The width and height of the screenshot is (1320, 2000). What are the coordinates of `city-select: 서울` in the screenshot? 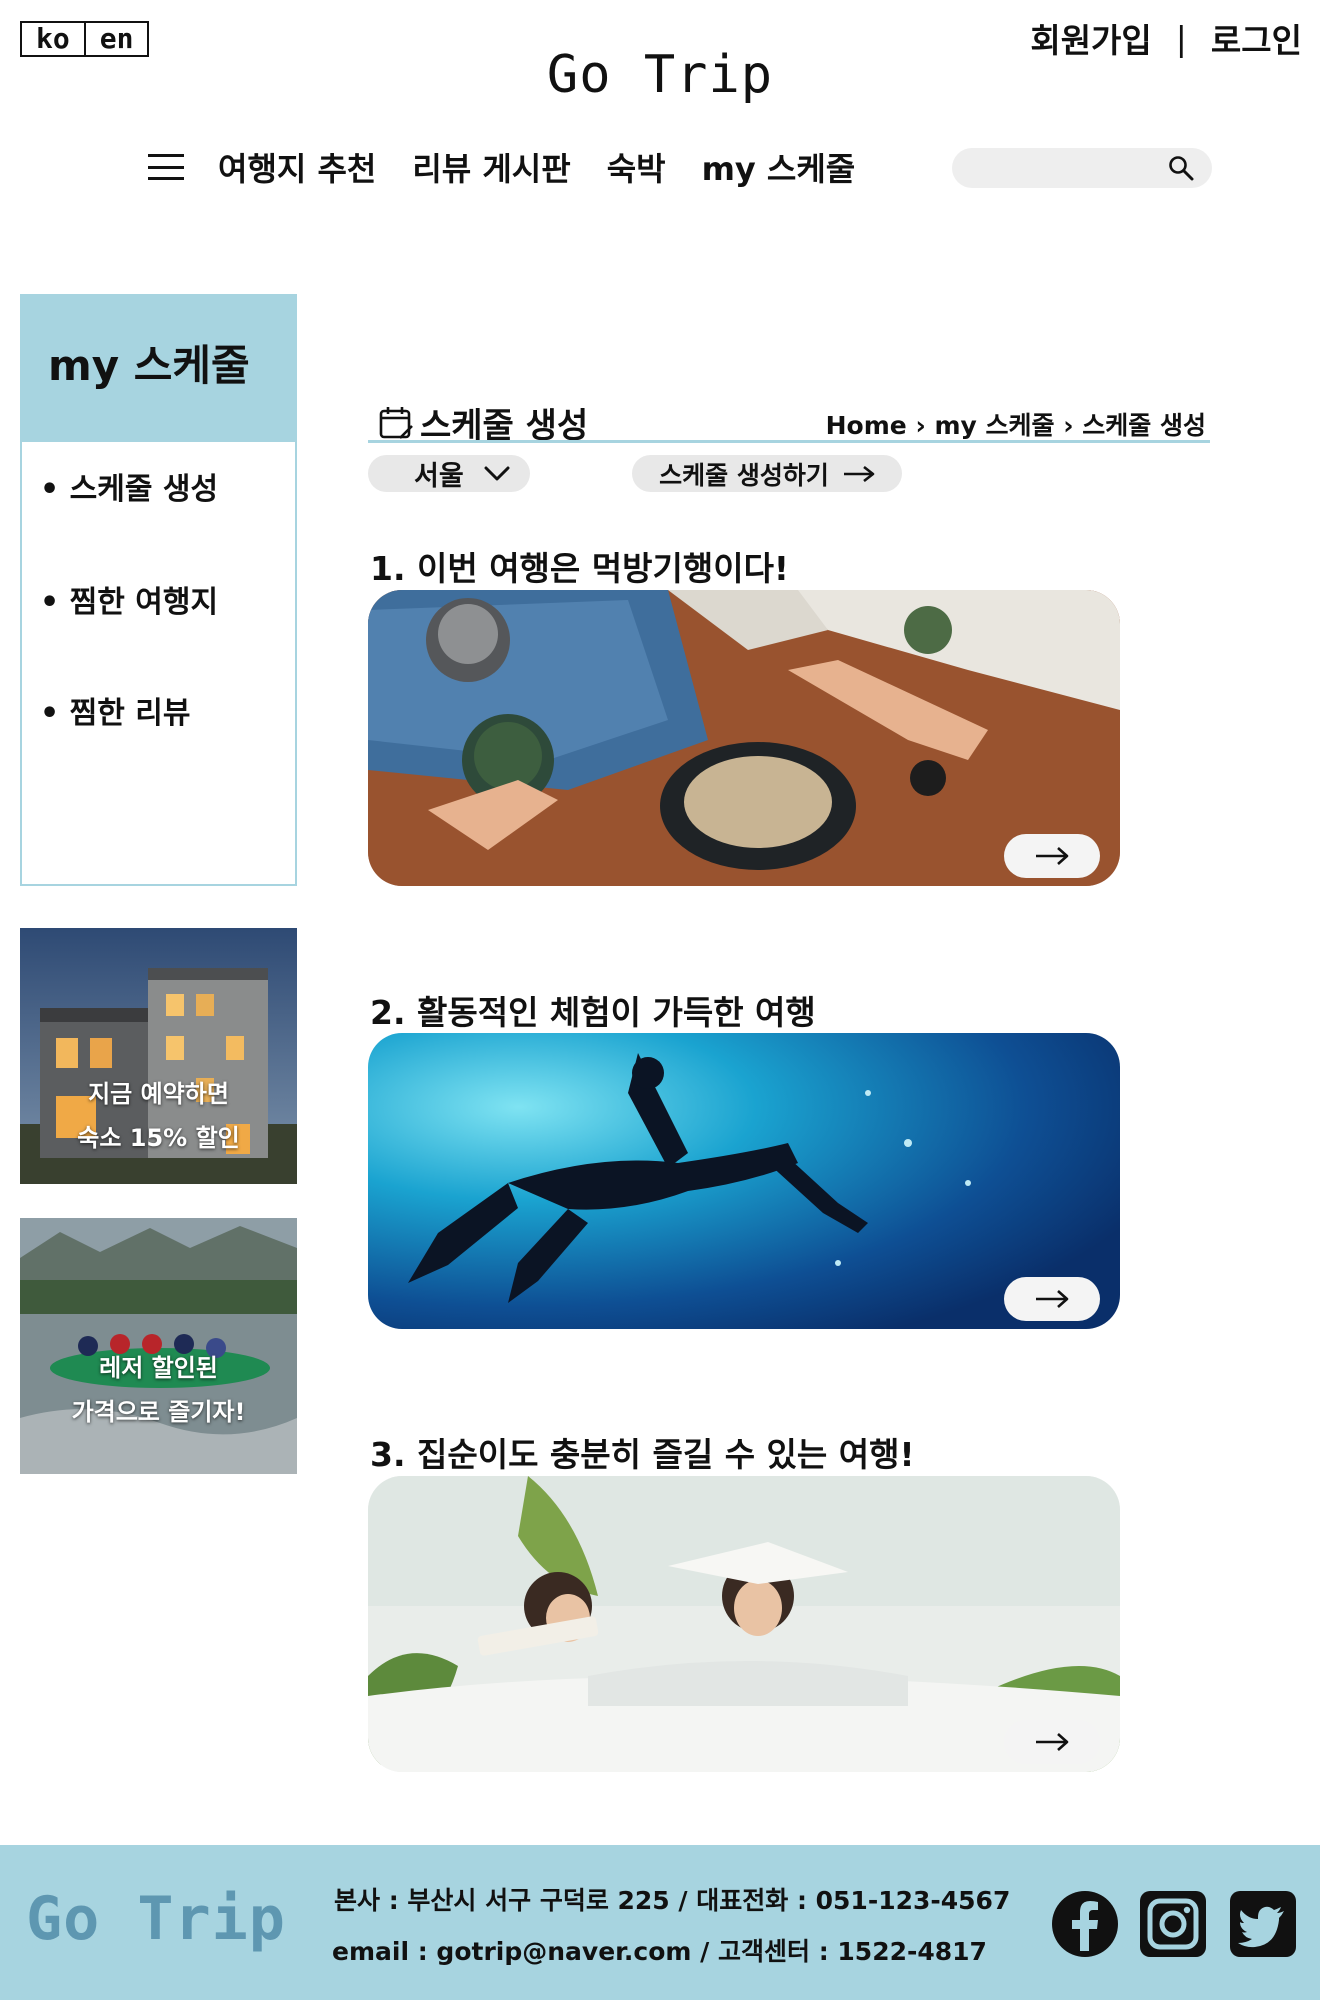 It's located at (449, 473).